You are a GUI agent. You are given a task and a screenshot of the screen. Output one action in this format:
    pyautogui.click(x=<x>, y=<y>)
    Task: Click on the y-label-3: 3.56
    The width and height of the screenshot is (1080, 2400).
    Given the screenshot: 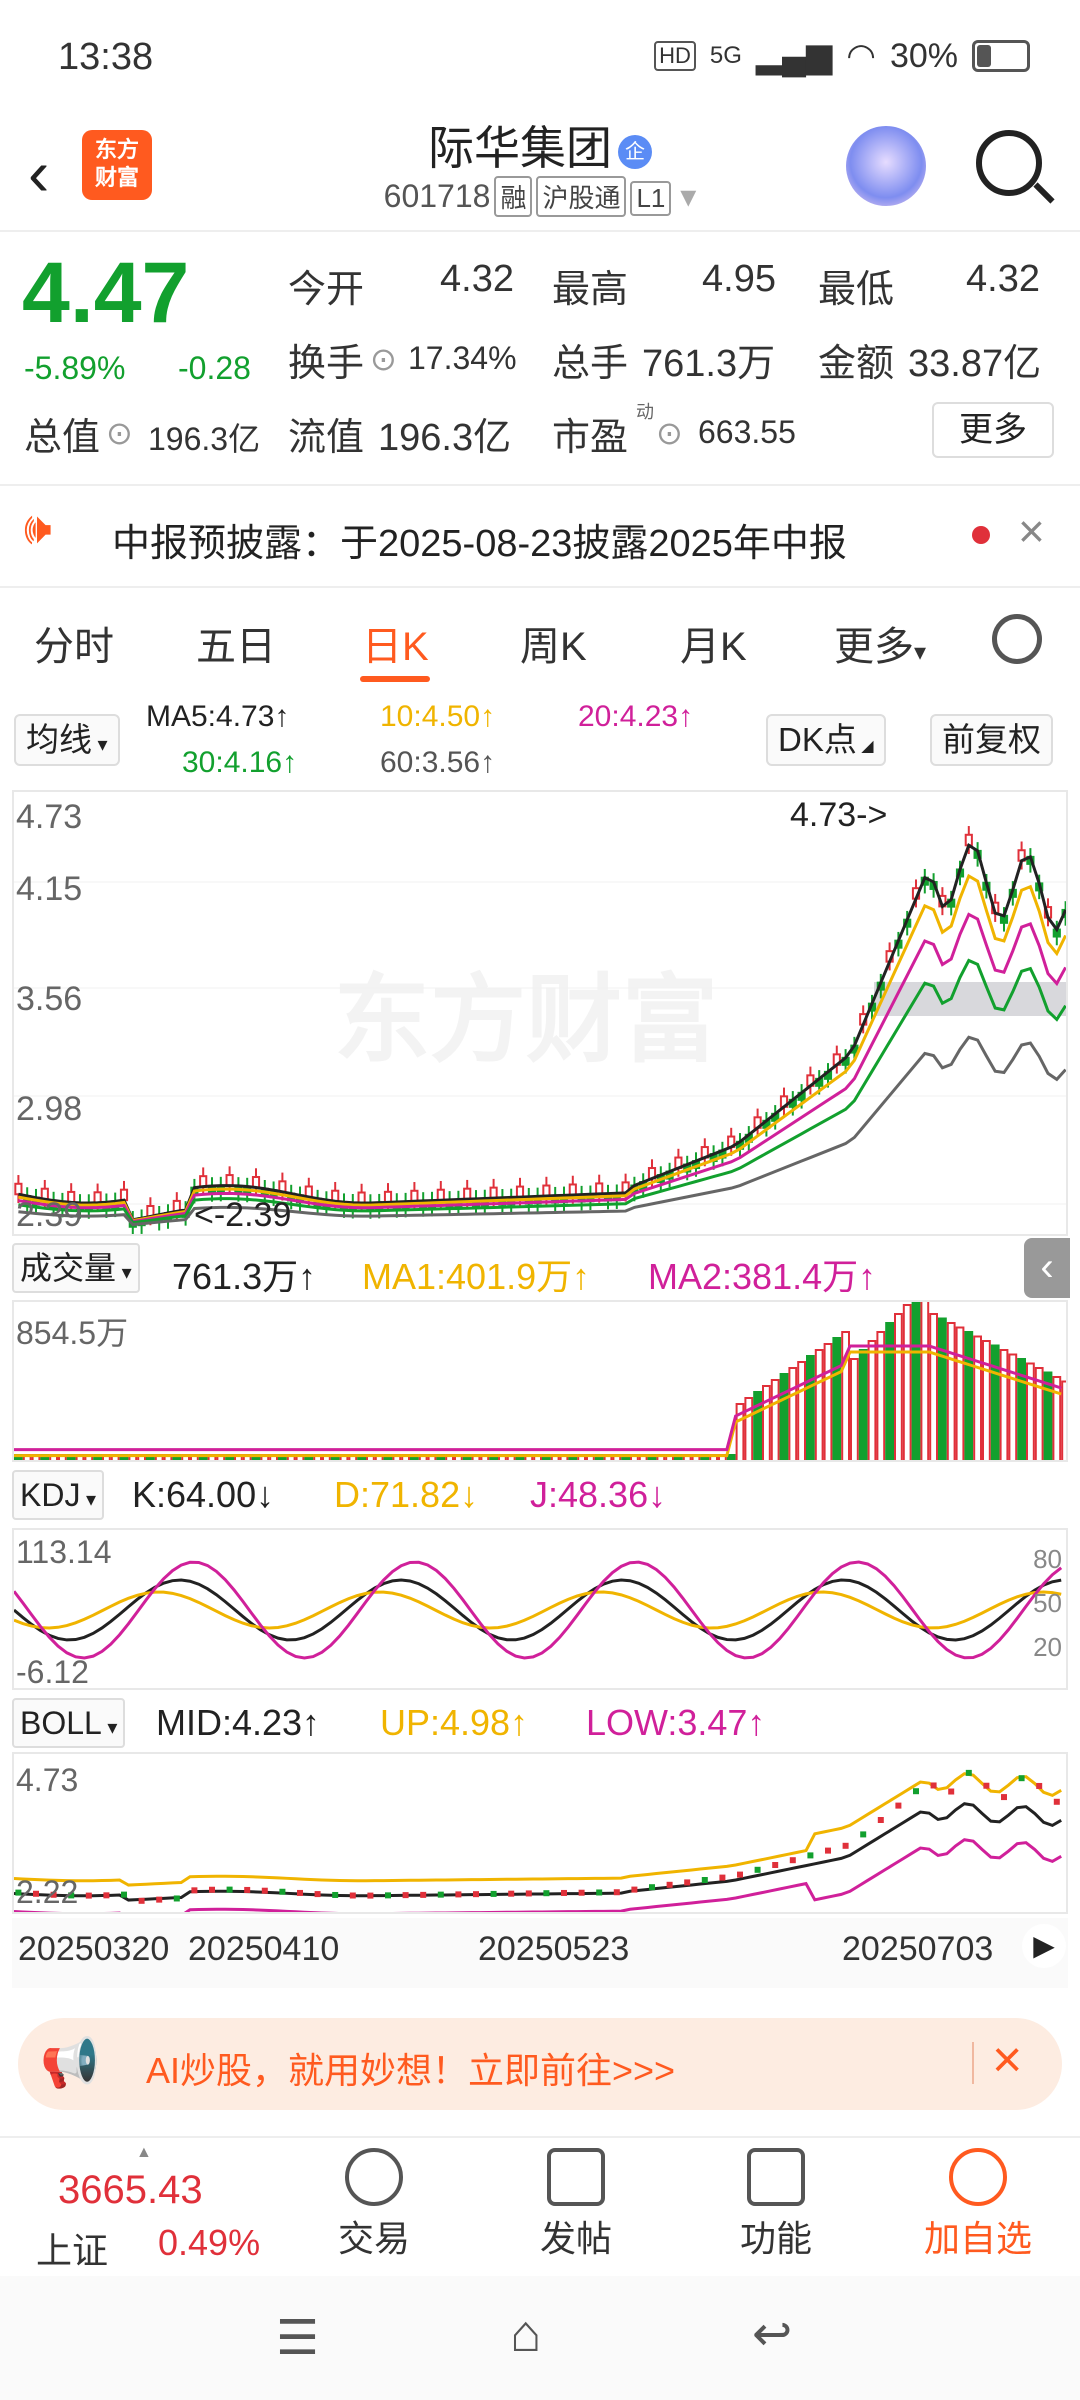 What is the action you would take?
    pyautogui.click(x=49, y=999)
    